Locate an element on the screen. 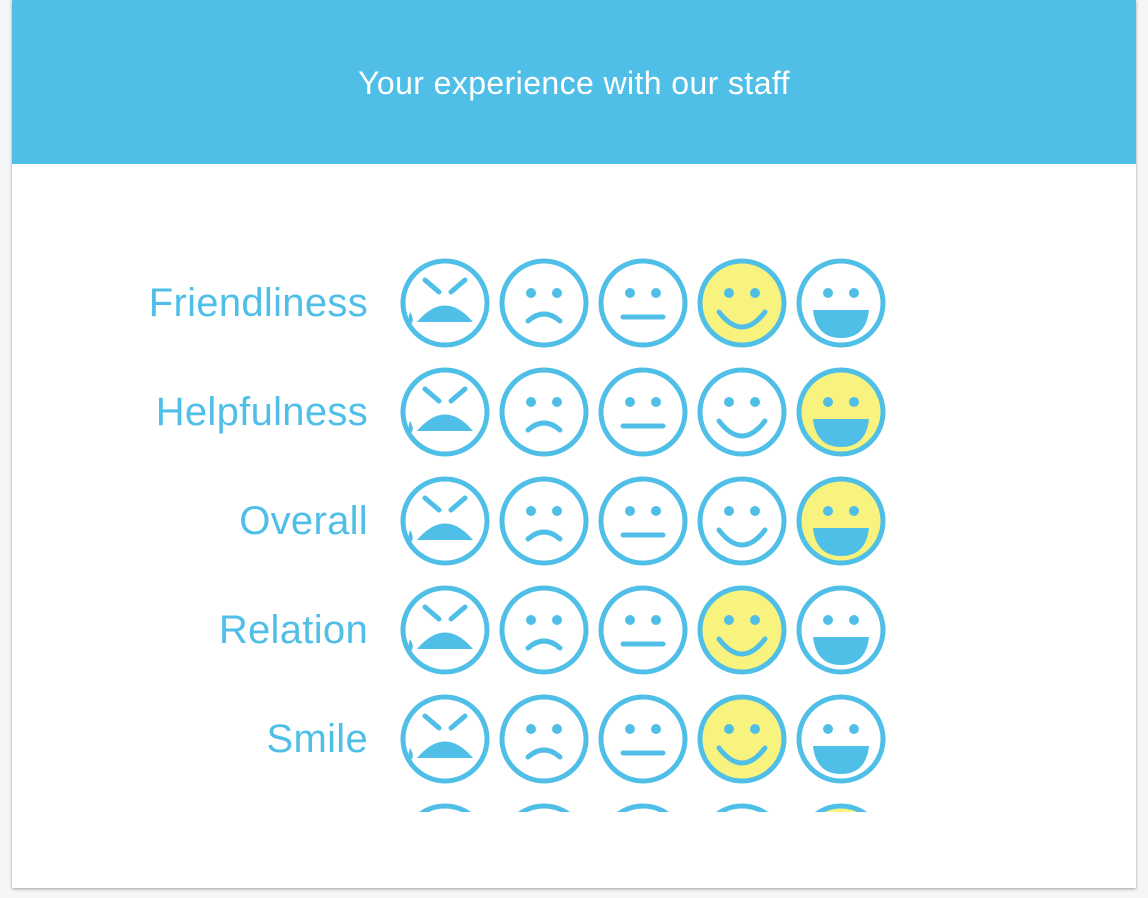 The image size is (1148, 898). rating-row-label: Smile is located at coordinates (317, 739).